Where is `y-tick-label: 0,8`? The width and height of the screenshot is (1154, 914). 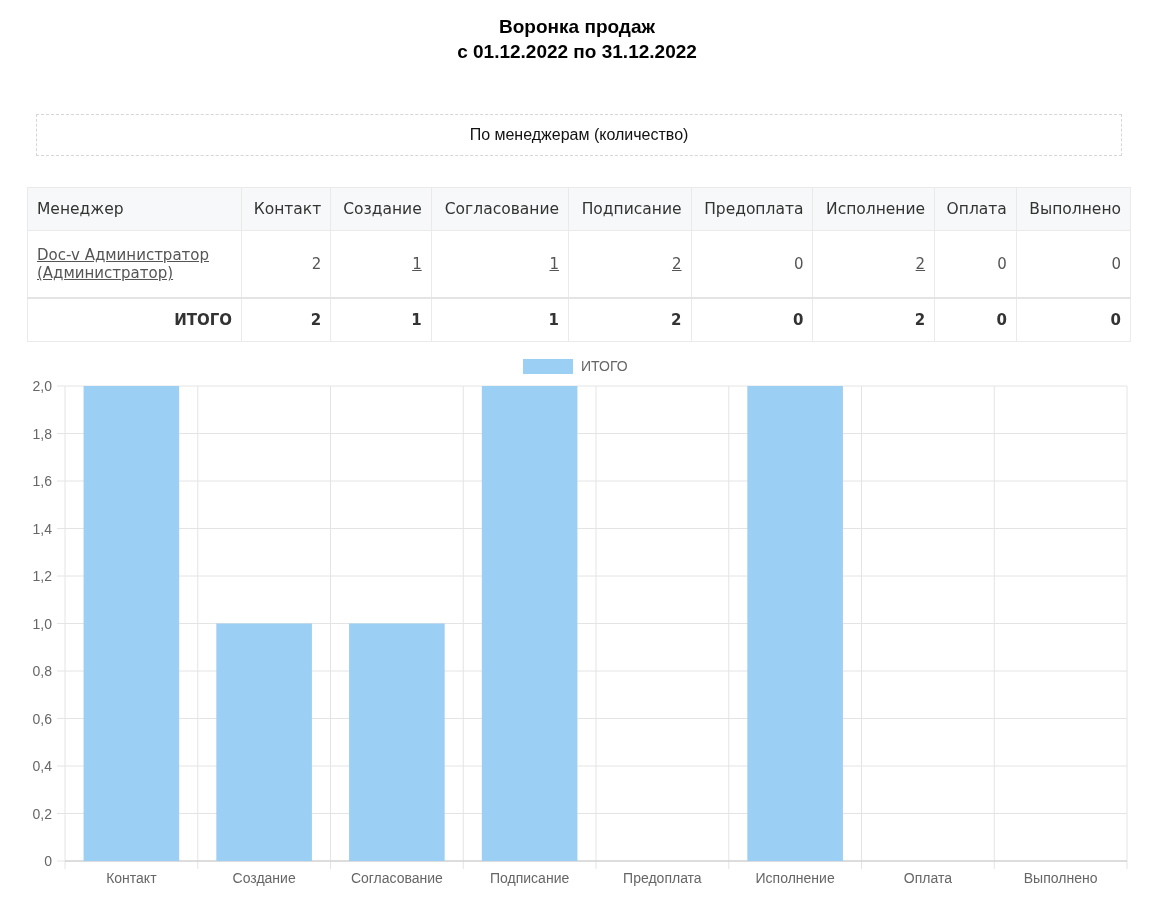 y-tick-label: 0,8 is located at coordinates (42, 671).